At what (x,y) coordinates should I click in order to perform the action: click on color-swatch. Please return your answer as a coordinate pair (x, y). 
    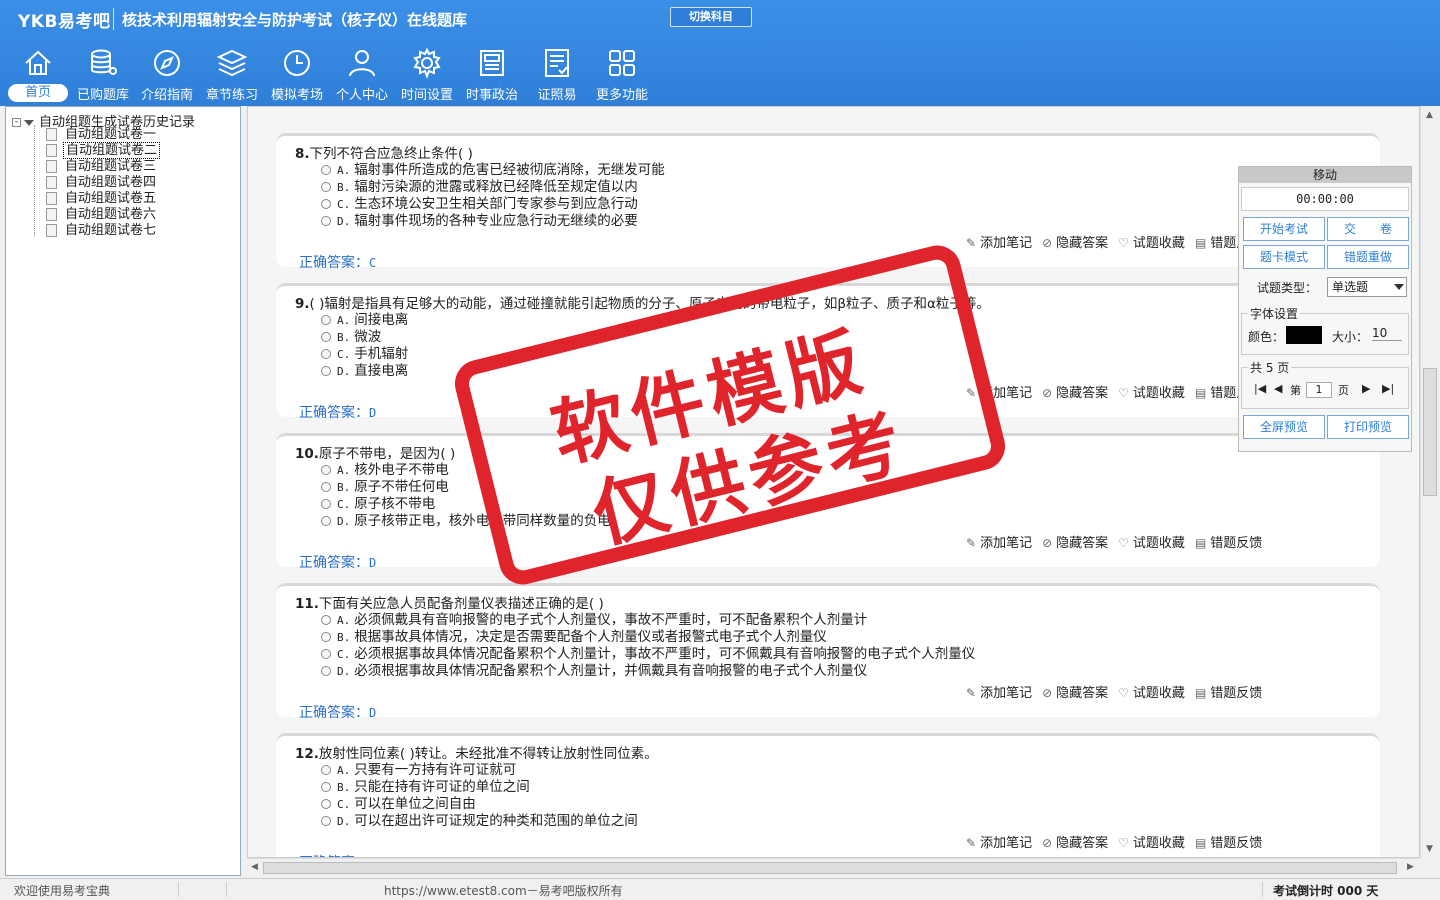
    Looking at the image, I should click on (1304, 335).